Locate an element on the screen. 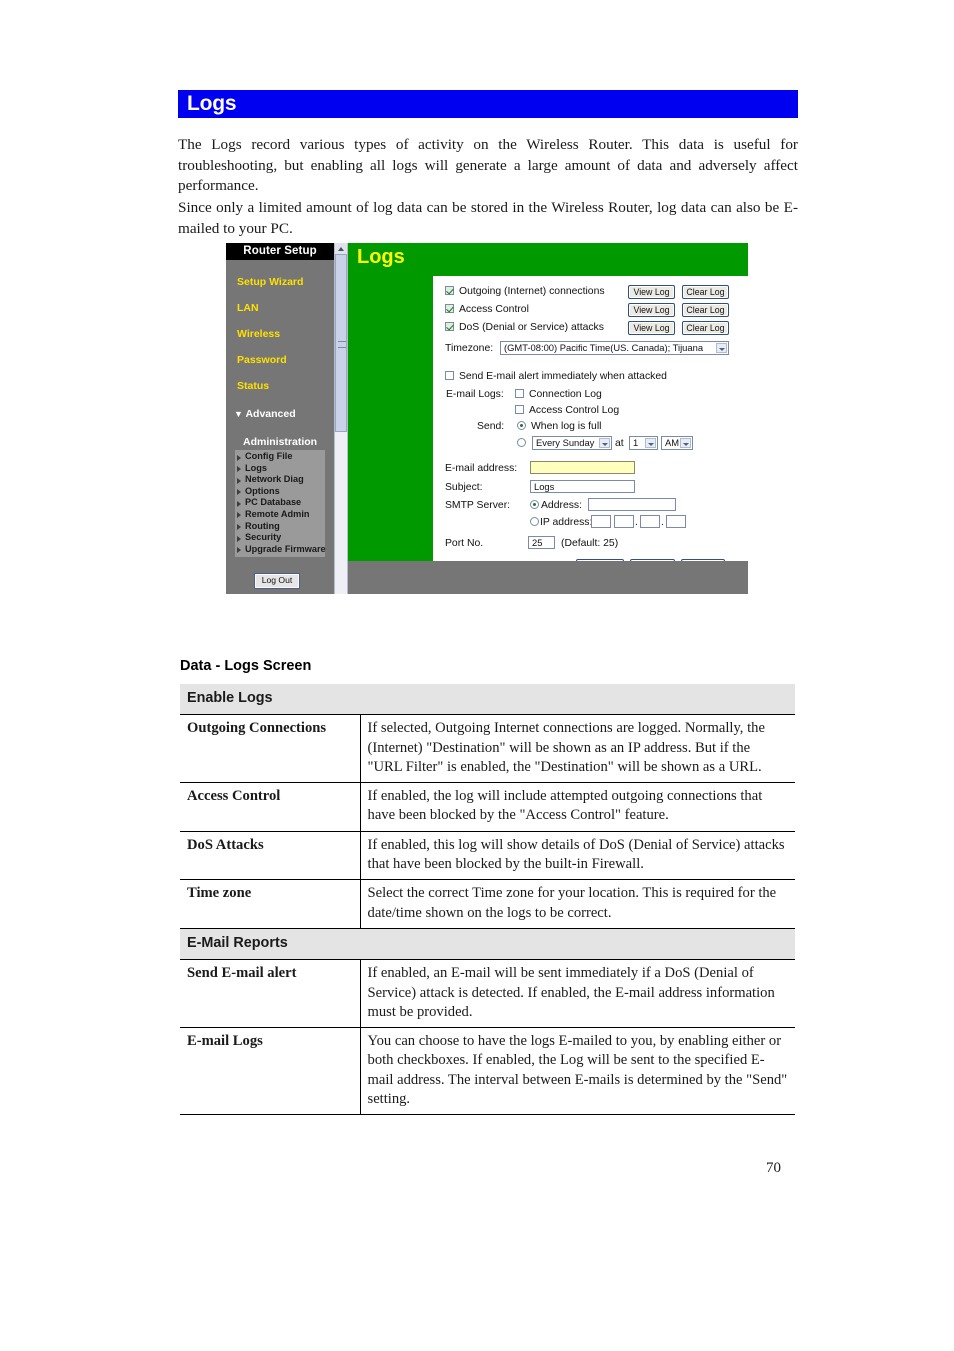 Image resolution: width=954 pixels, height=1351 pixels. vertical-scrollbar is located at coordinates (341, 418).